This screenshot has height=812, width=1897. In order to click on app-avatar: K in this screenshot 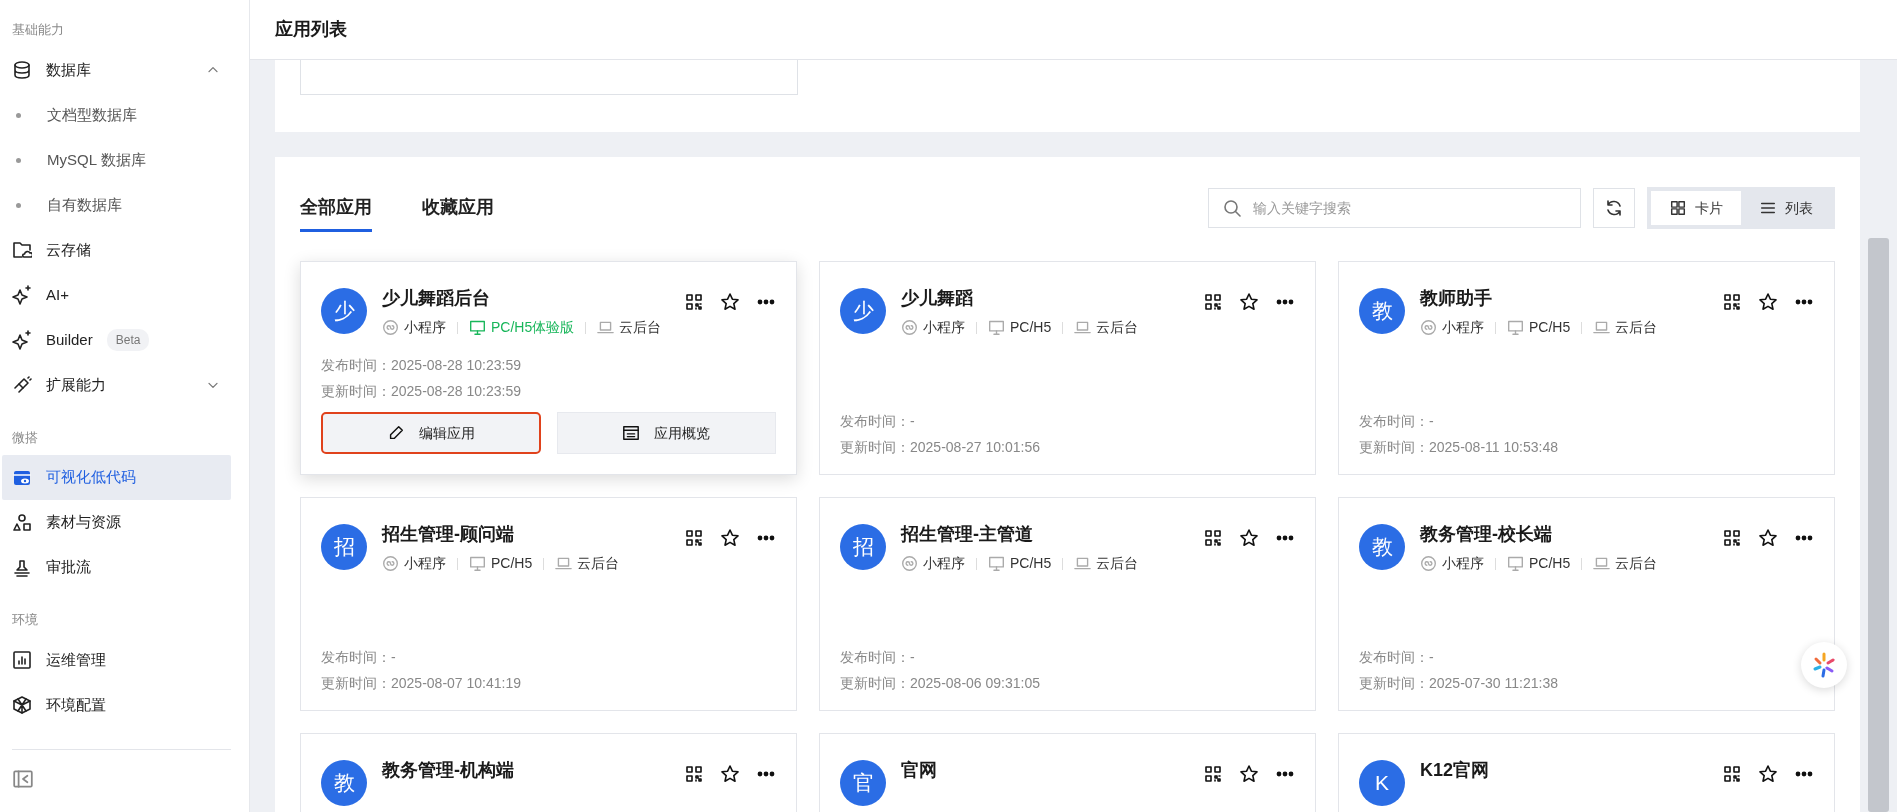, I will do `click(1382, 783)`.